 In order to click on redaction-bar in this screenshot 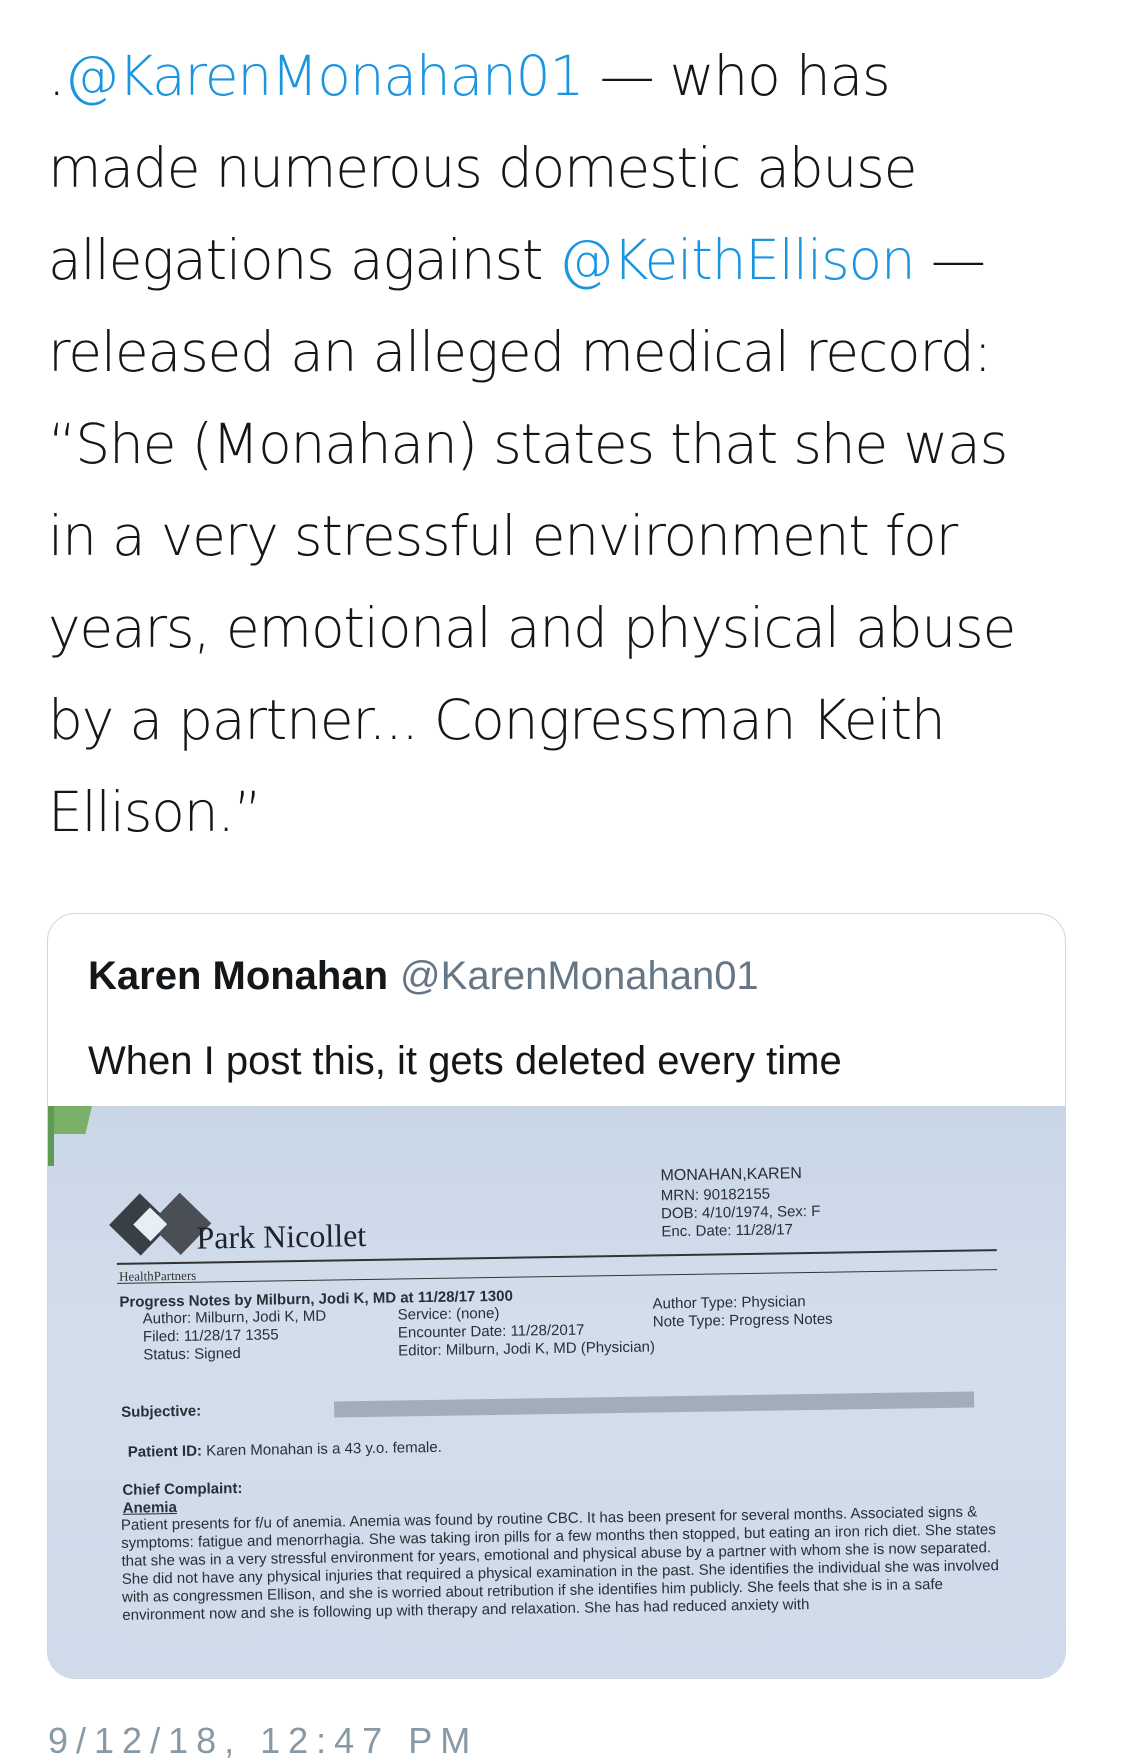, I will do `click(654, 1404)`.